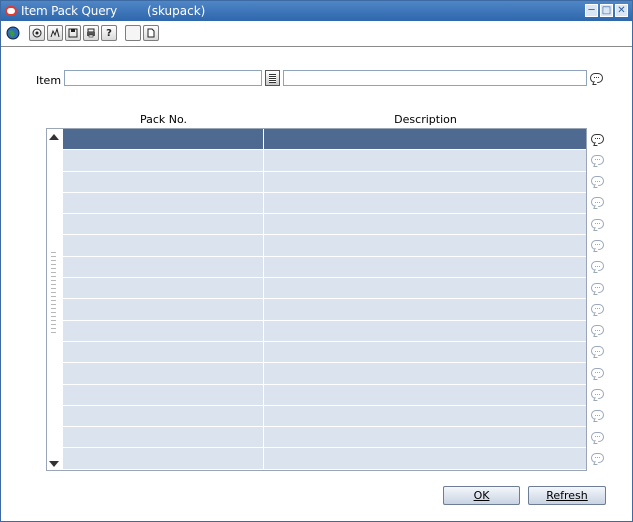 Image resolution: width=633 pixels, height=522 pixels. Describe the element at coordinates (316, 11) in the screenshot. I see `title-bar: Item Pack Query (skupack) ─ □ ✕` at that location.